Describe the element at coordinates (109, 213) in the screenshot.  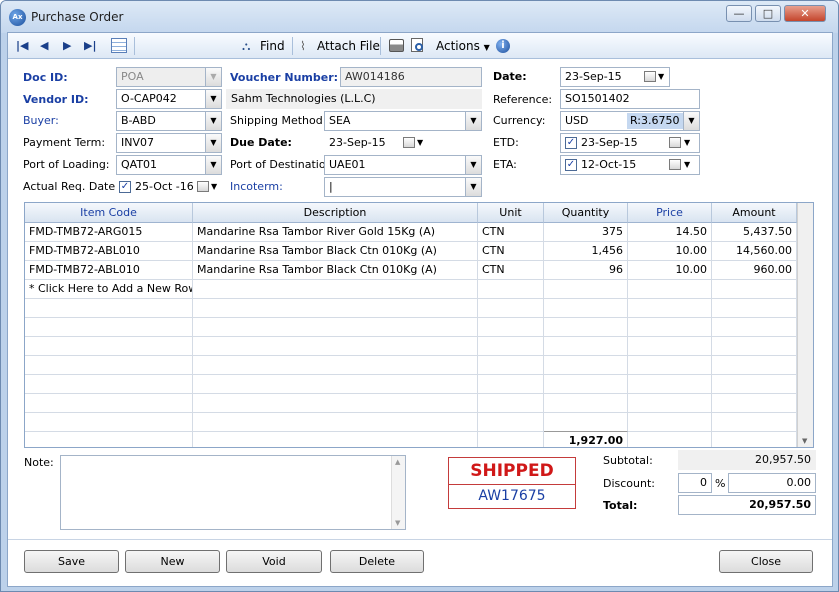
I see `col-header-item-code: Item Code` at that location.